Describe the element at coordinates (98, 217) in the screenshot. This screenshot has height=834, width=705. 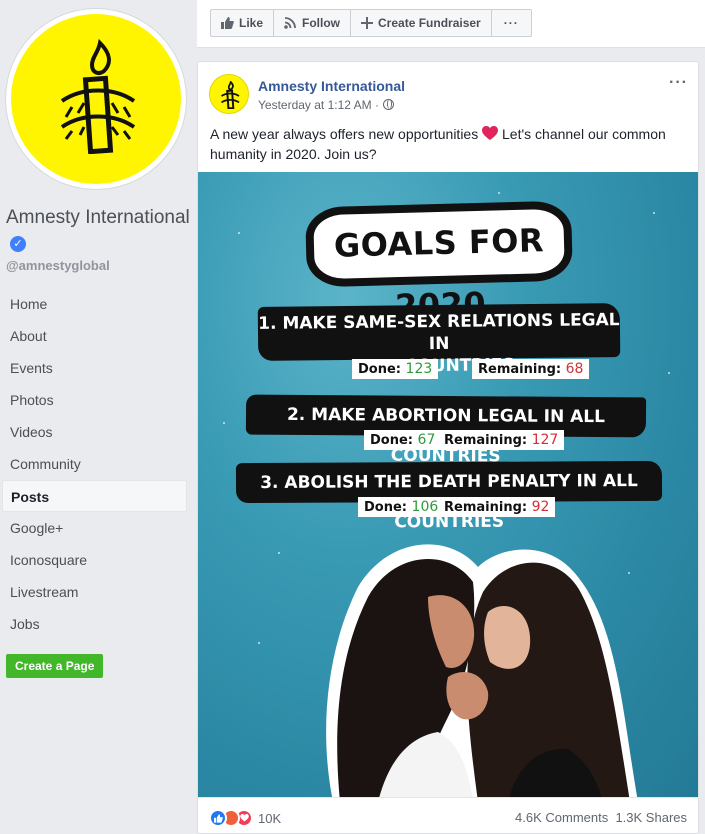
I see `page-name-text: Amnesty International` at that location.